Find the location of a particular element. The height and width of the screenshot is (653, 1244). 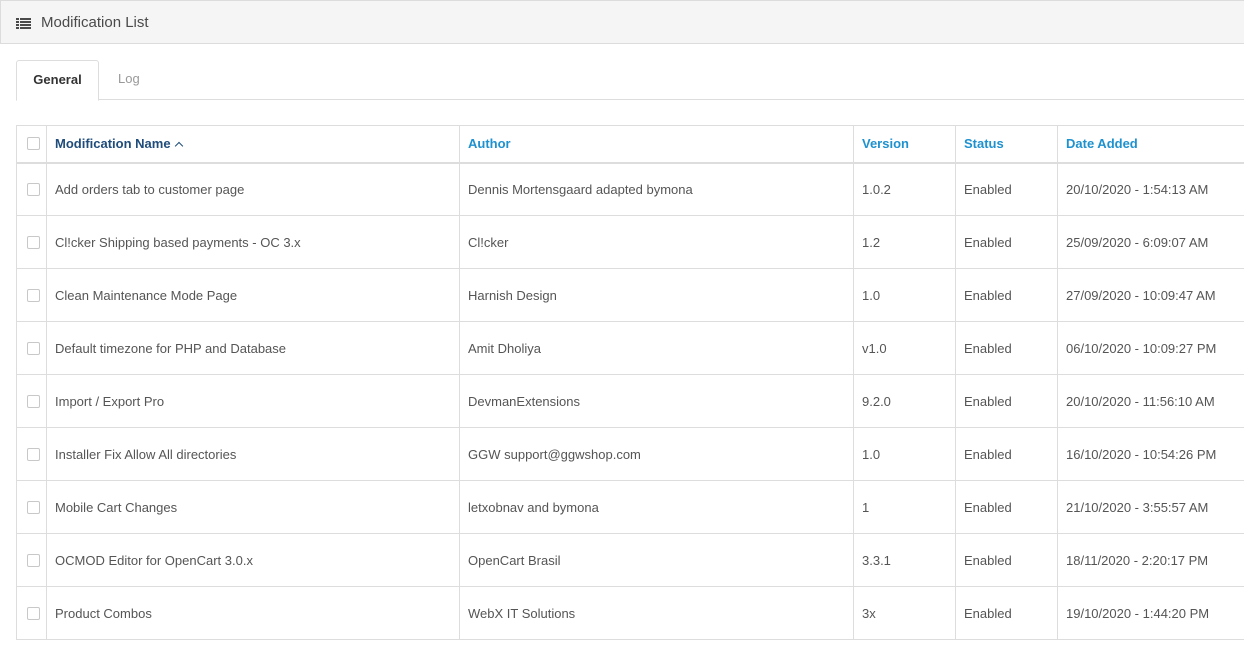

tab-general: General is located at coordinates (57, 80).